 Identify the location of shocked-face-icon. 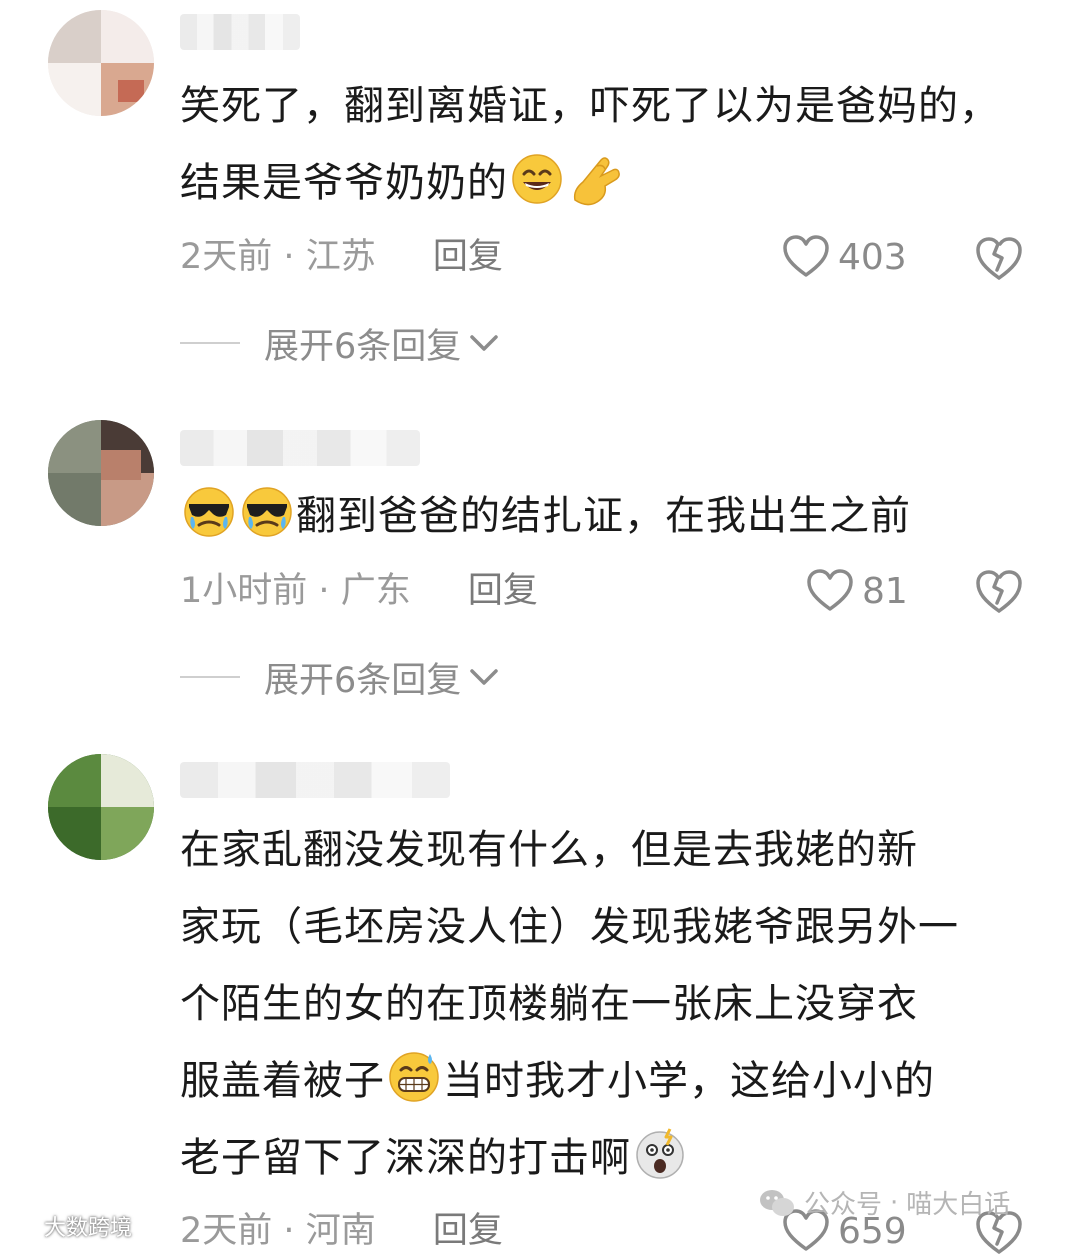
(660, 1153).